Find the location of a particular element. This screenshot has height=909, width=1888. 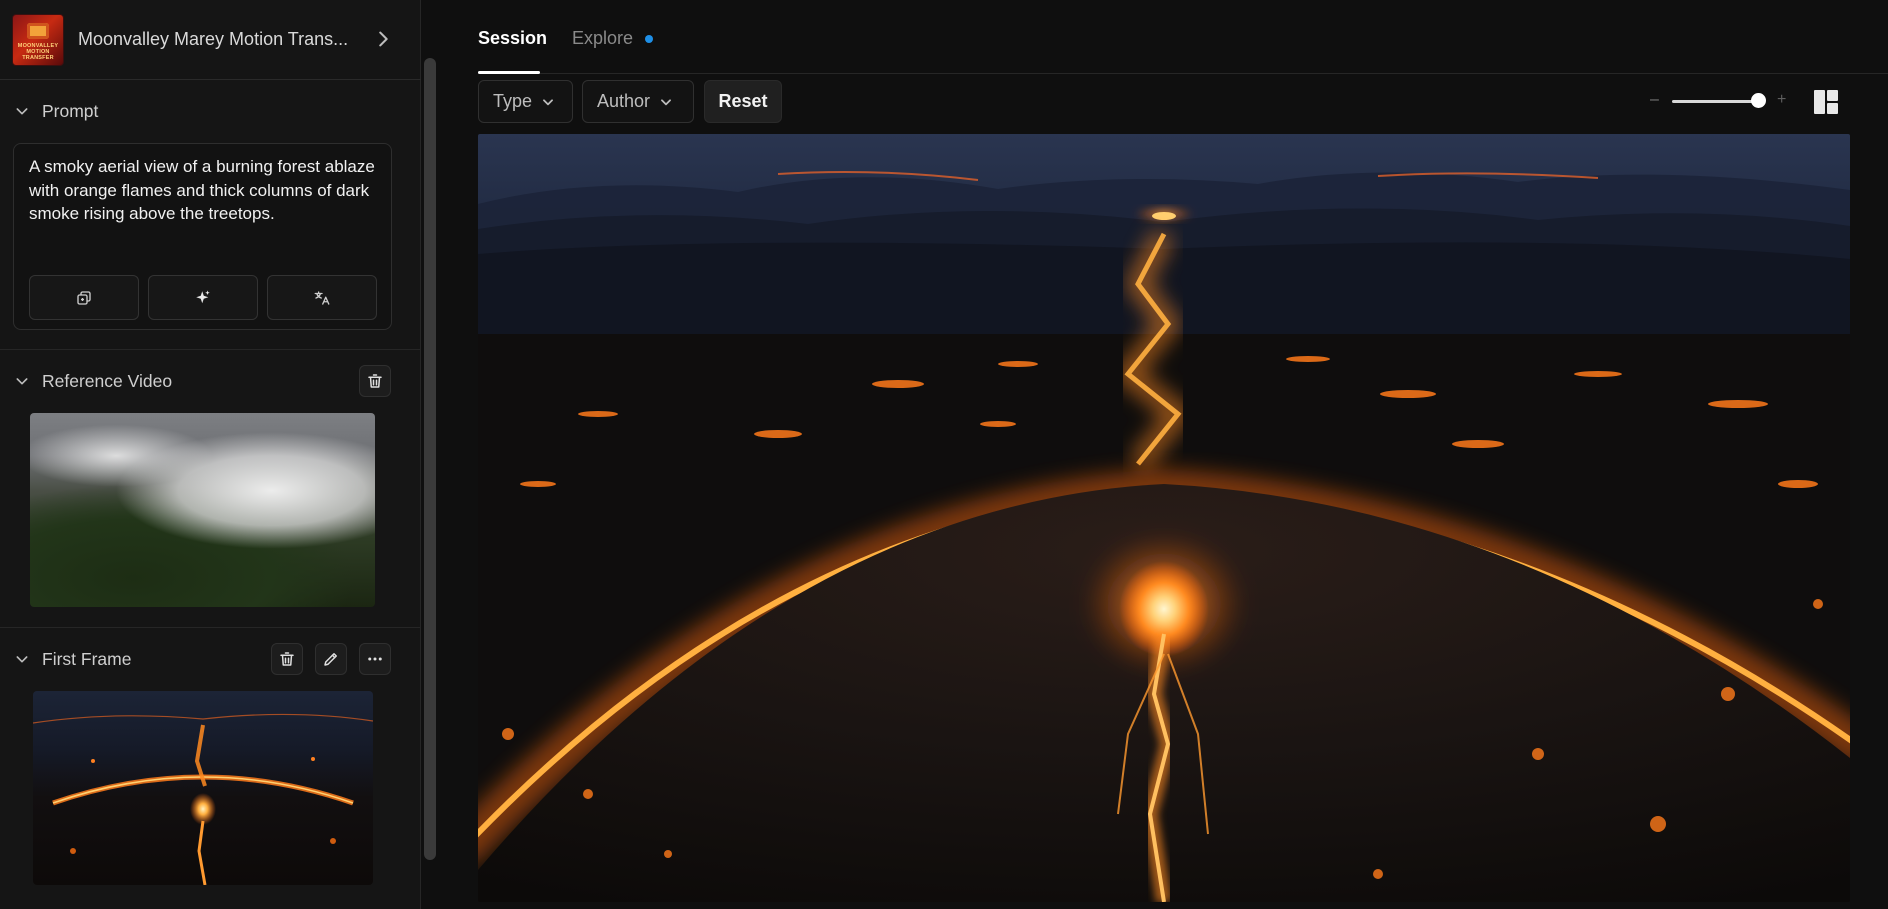

tab-explore: Explore is located at coordinates (602, 38).